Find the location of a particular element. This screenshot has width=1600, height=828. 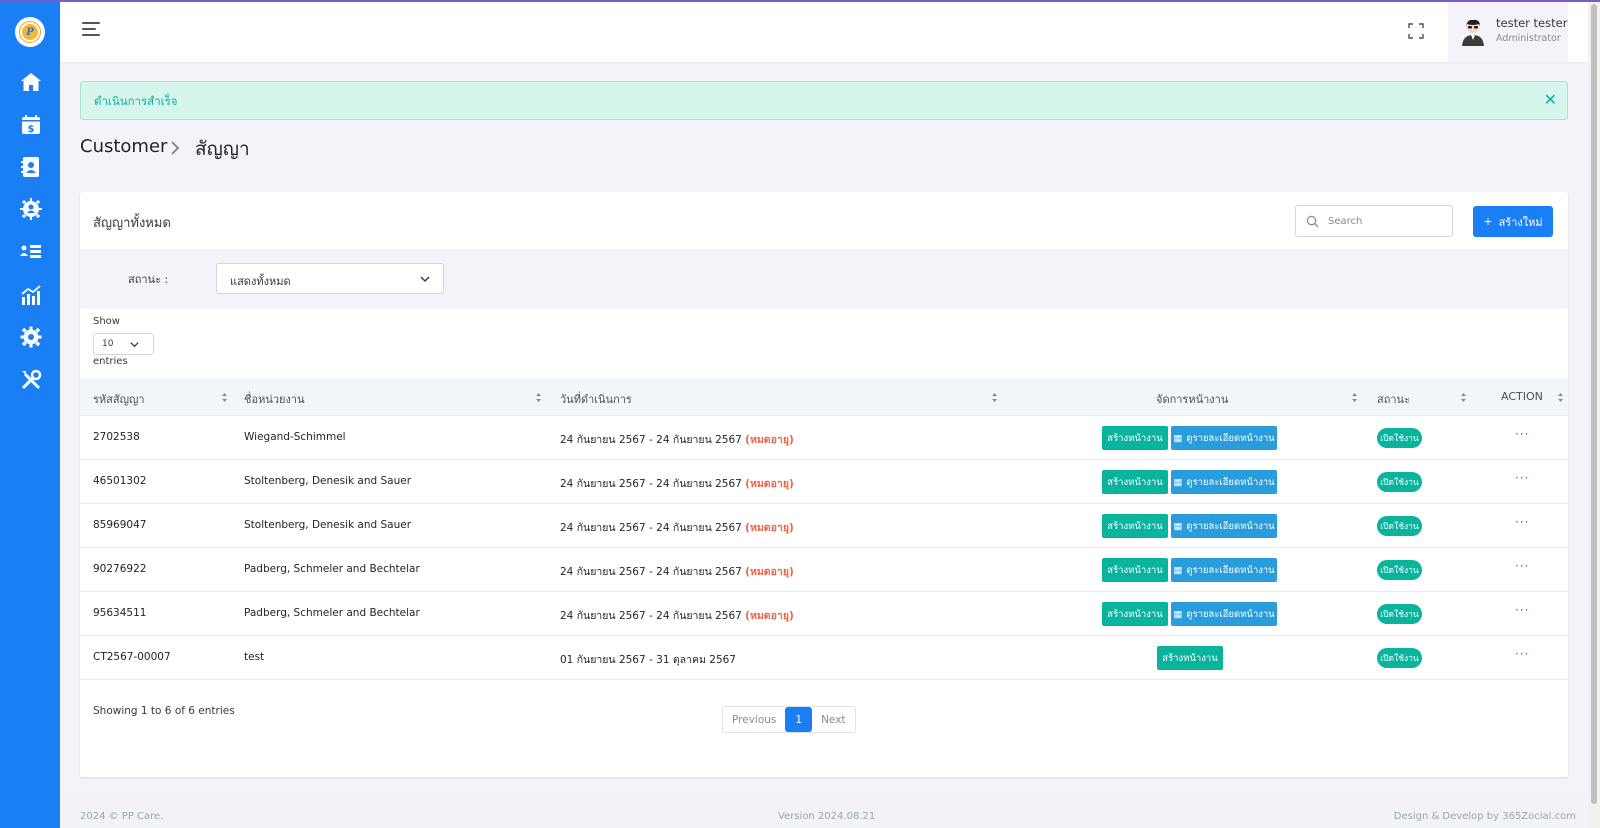

alert-message: ดำเนินการสำเร็จ is located at coordinates (136, 101).